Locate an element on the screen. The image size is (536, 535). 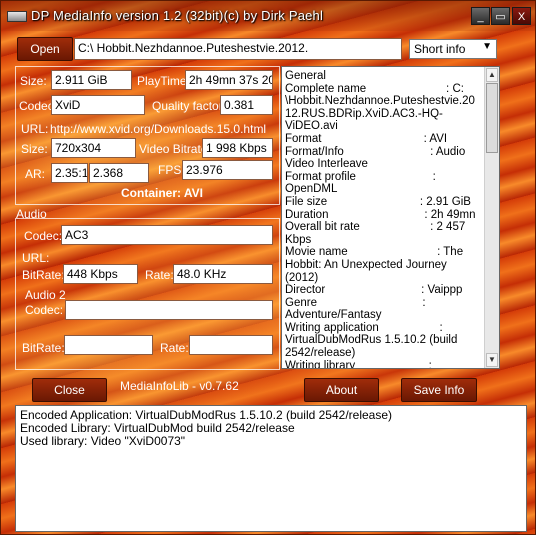
log-line: Used library: Video "XviD0073" is located at coordinates (103, 441).